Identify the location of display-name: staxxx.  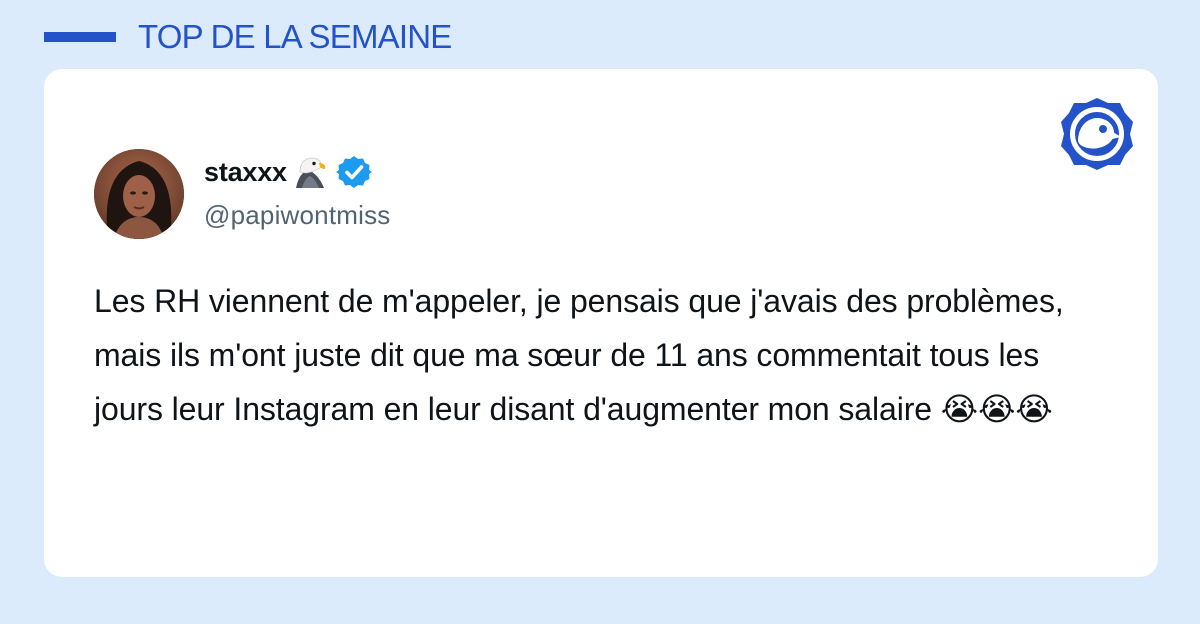
(245, 172).